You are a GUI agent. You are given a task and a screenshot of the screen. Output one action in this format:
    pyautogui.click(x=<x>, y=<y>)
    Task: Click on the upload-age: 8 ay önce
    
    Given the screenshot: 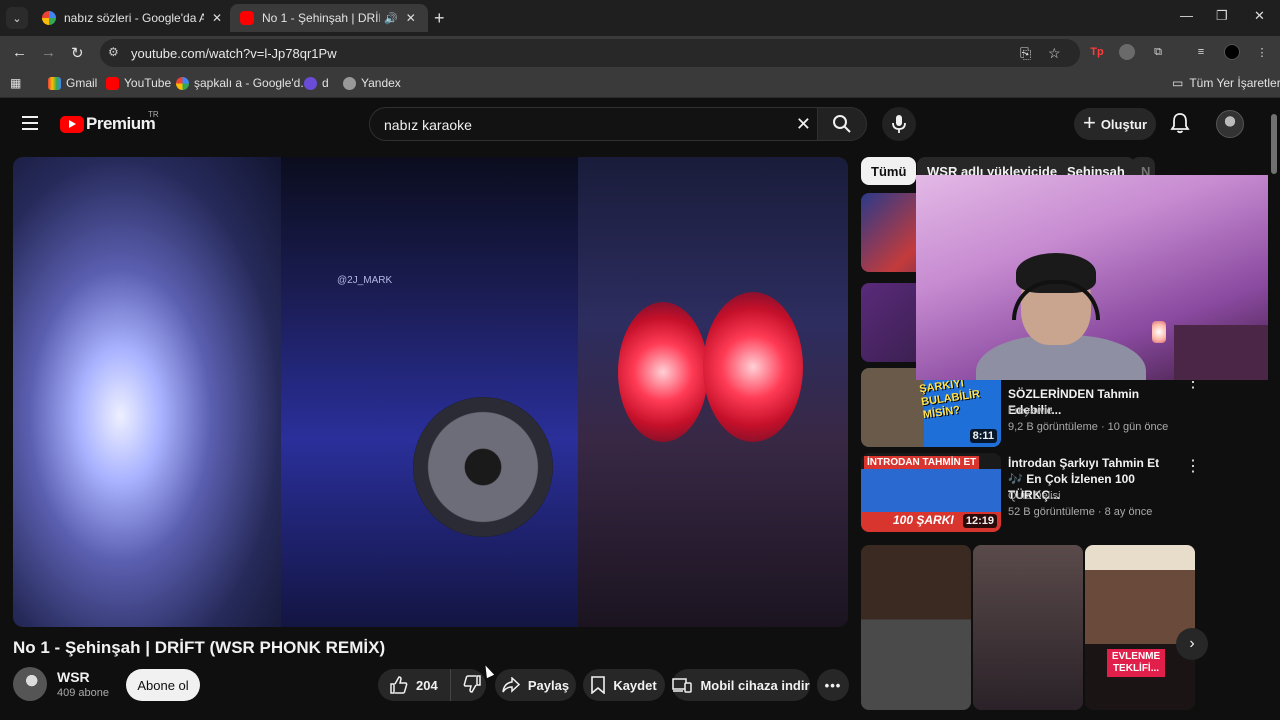 What is the action you would take?
    pyautogui.click(x=1128, y=512)
    